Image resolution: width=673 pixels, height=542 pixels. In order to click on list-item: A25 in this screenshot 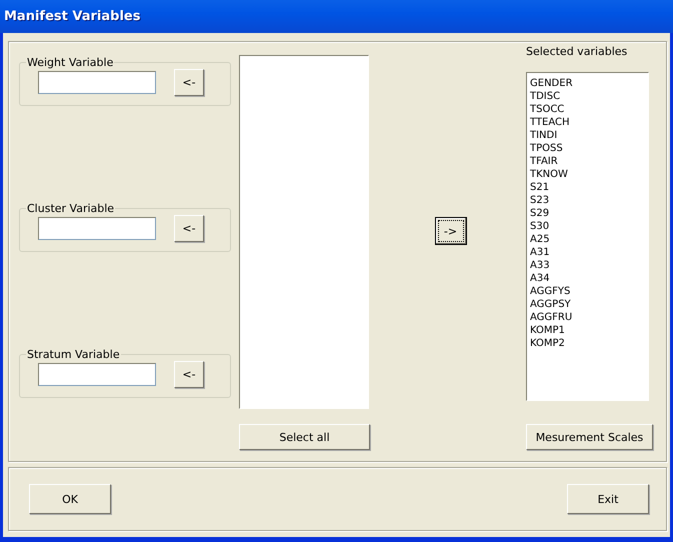, I will do `click(587, 239)`.